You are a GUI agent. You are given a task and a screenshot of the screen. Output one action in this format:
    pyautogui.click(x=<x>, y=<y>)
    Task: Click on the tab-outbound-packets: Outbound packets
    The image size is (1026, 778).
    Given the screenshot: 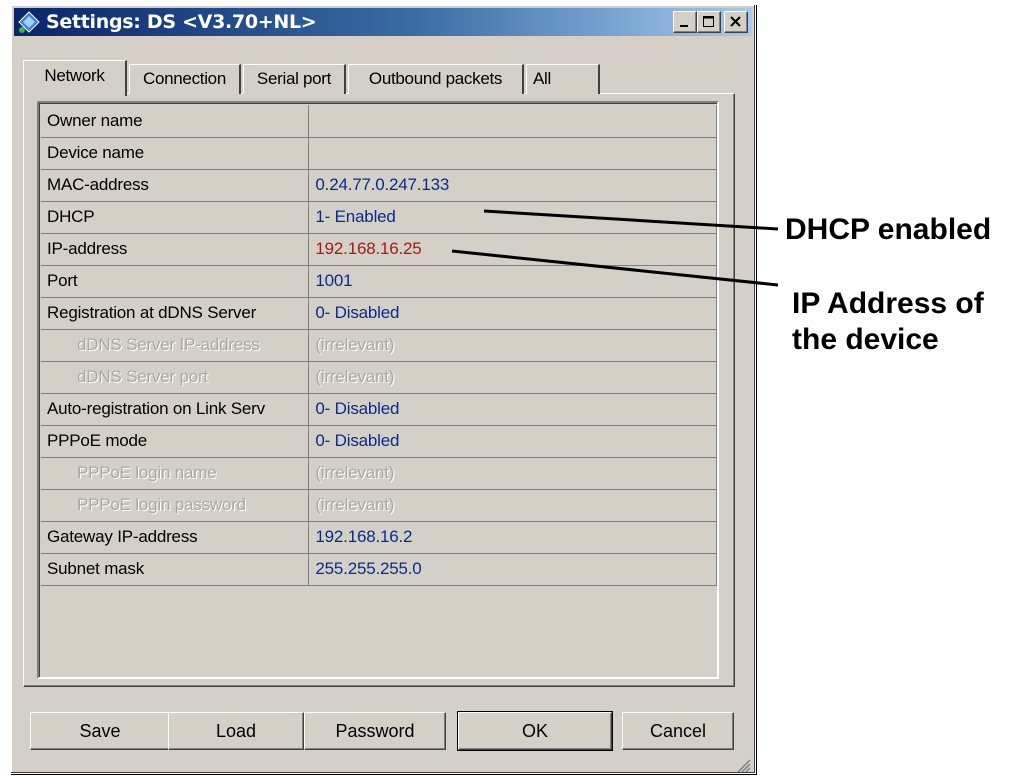 What is the action you would take?
    pyautogui.click(x=436, y=79)
    